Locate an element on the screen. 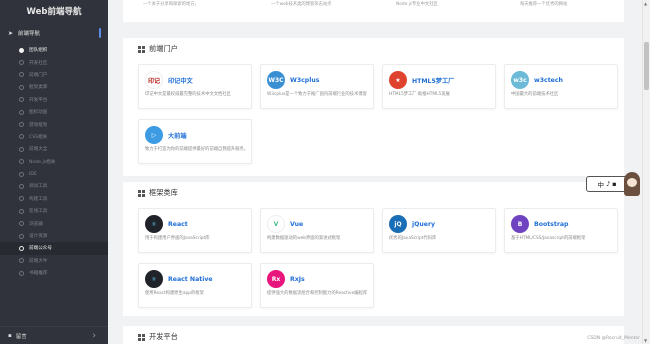 The width and height of the screenshot is (650, 344). sidebar-item: Node.js相关 is located at coordinates (54, 162).